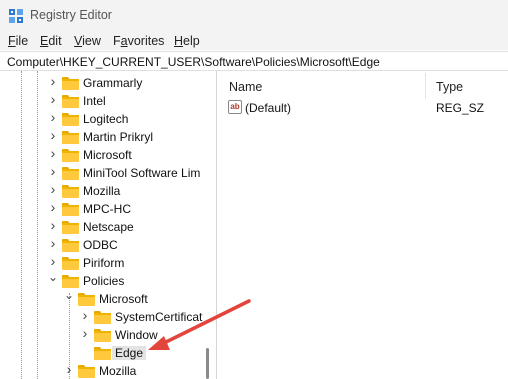 Image resolution: width=508 pixels, height=379 pixels. Describe the element at coordinates (245, 87) in the screenshot. I see `column-header-name: Name` at that location.